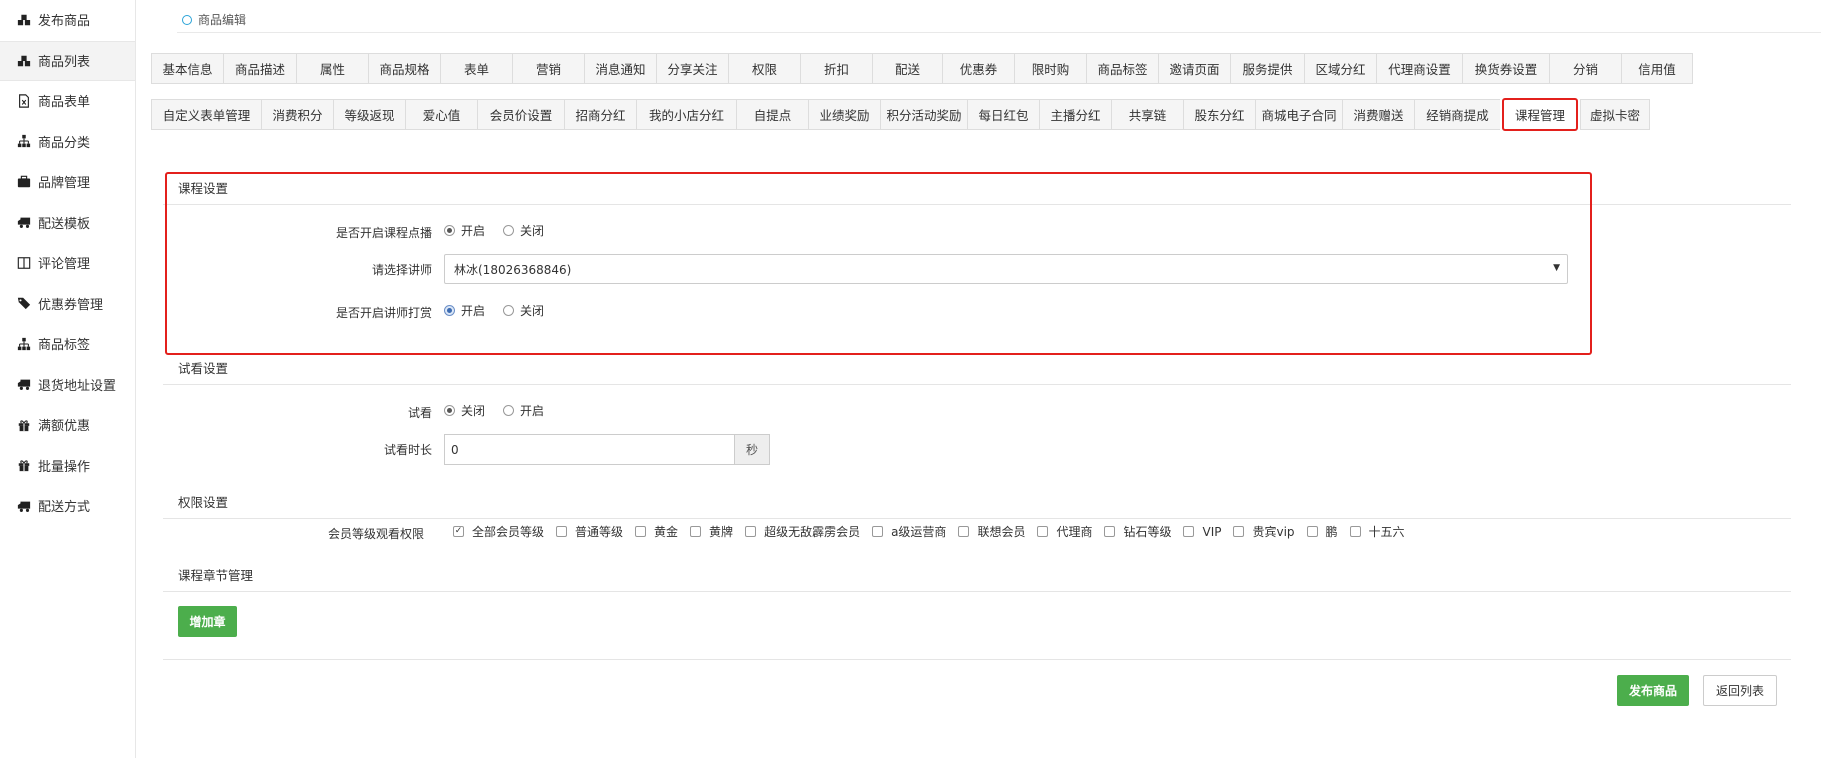 This screenshot has height=758, width=1821. Describe the element at coordinates (1267, 68) in the screenshot. I see `tab-service: 服务提供` at that location.